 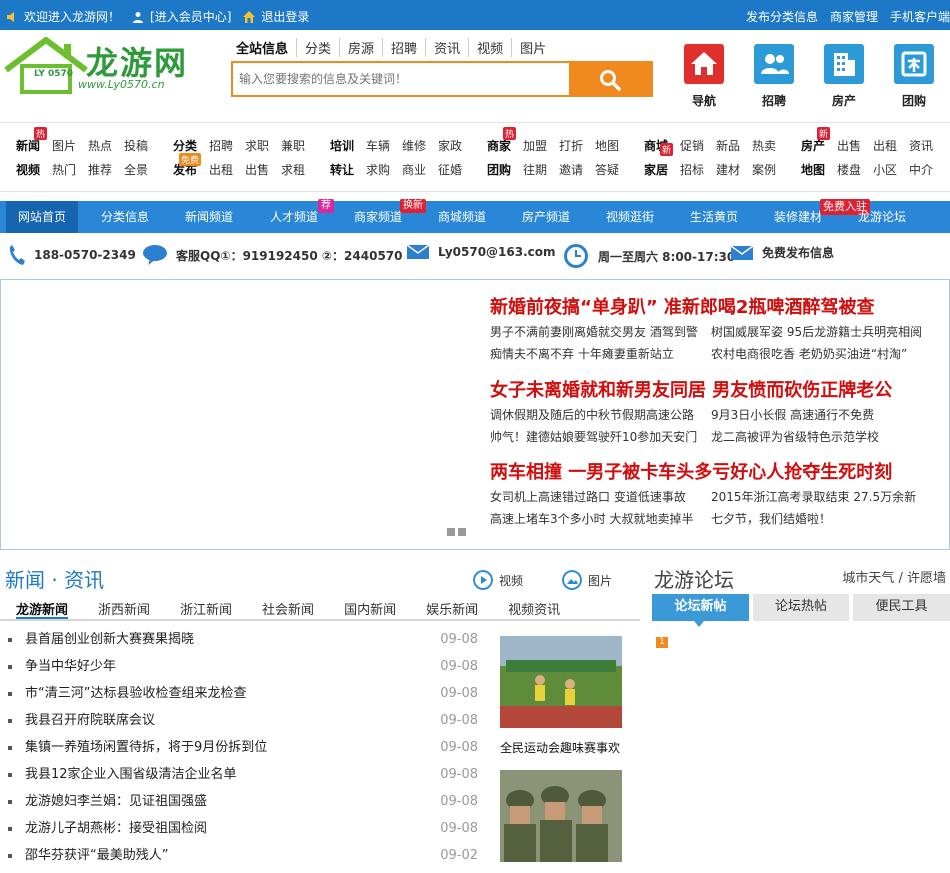 I want to click on nav-home: 网站首页, so click(x=42, y=217).